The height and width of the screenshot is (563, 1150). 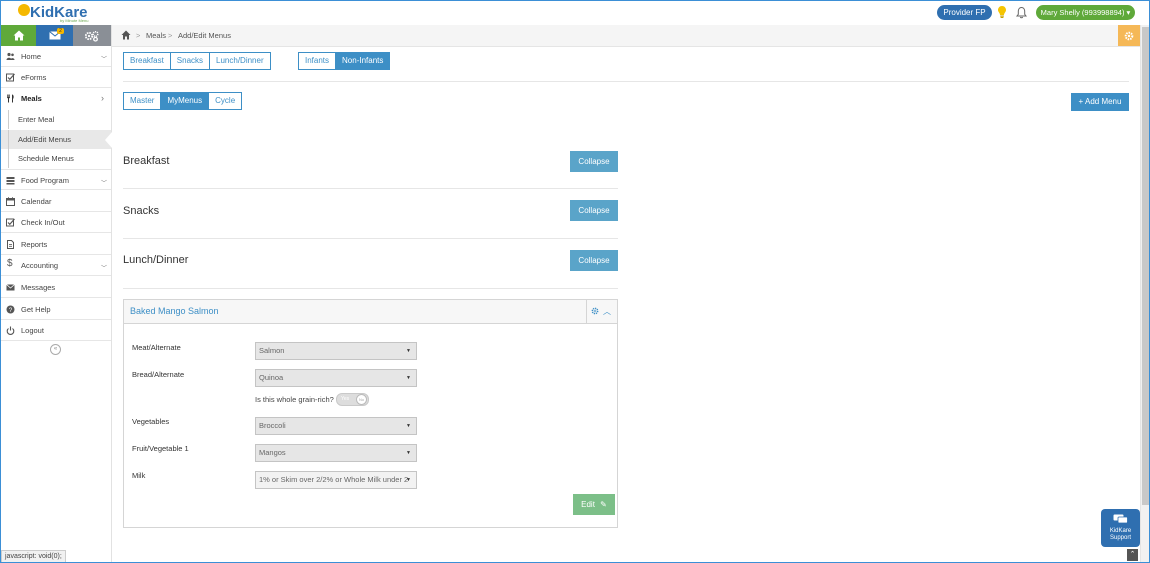 I want to click on tab-snacks: Snacks, so click(x=190, y=61).